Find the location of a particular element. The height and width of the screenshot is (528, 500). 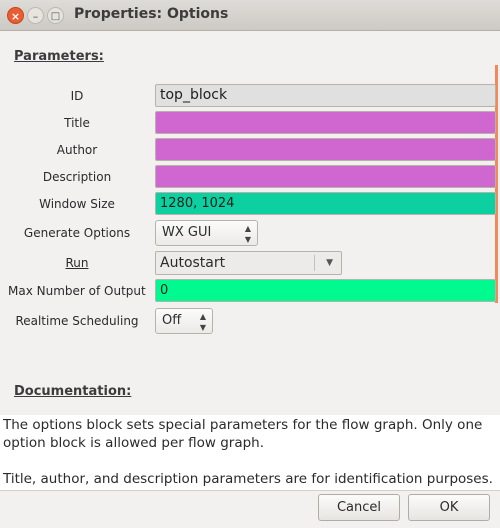

description-field is located at coordinates (325, 176).